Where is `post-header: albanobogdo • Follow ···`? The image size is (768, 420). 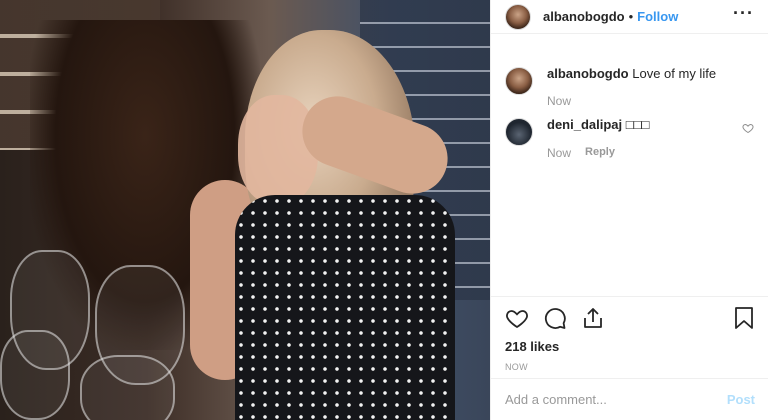 post-header: albanobogdo • Follow ··· is located at coordinates (629, 17).